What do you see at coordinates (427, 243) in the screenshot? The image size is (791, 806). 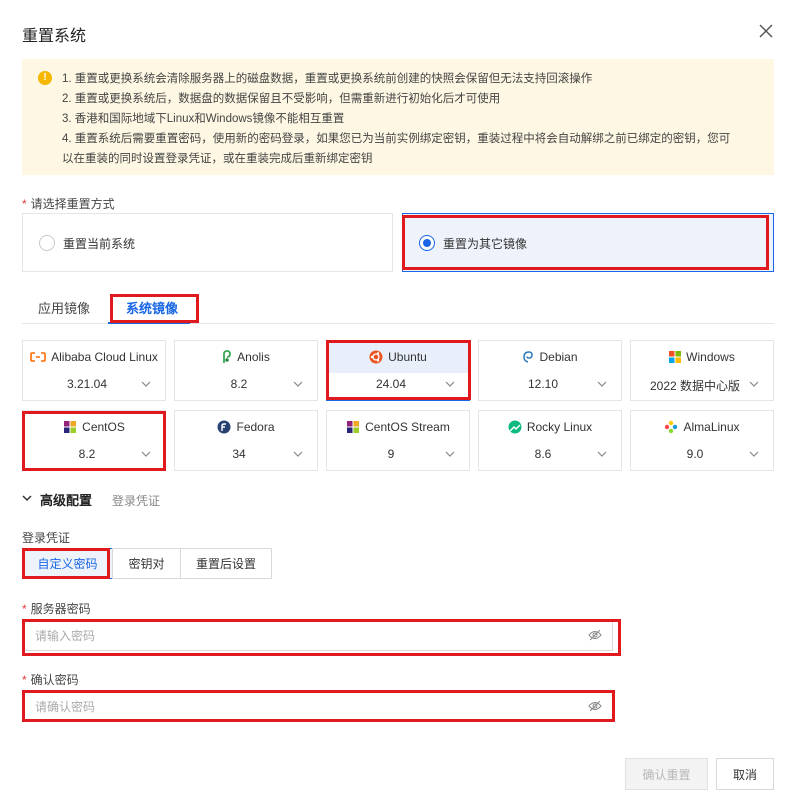 I see `radio-checked` at bounding box center [427, 243].